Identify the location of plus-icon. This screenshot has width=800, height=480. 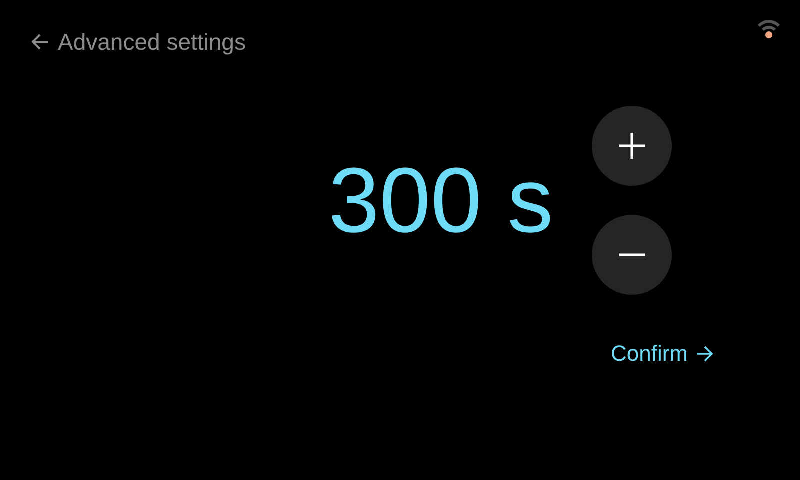
(632, 146).